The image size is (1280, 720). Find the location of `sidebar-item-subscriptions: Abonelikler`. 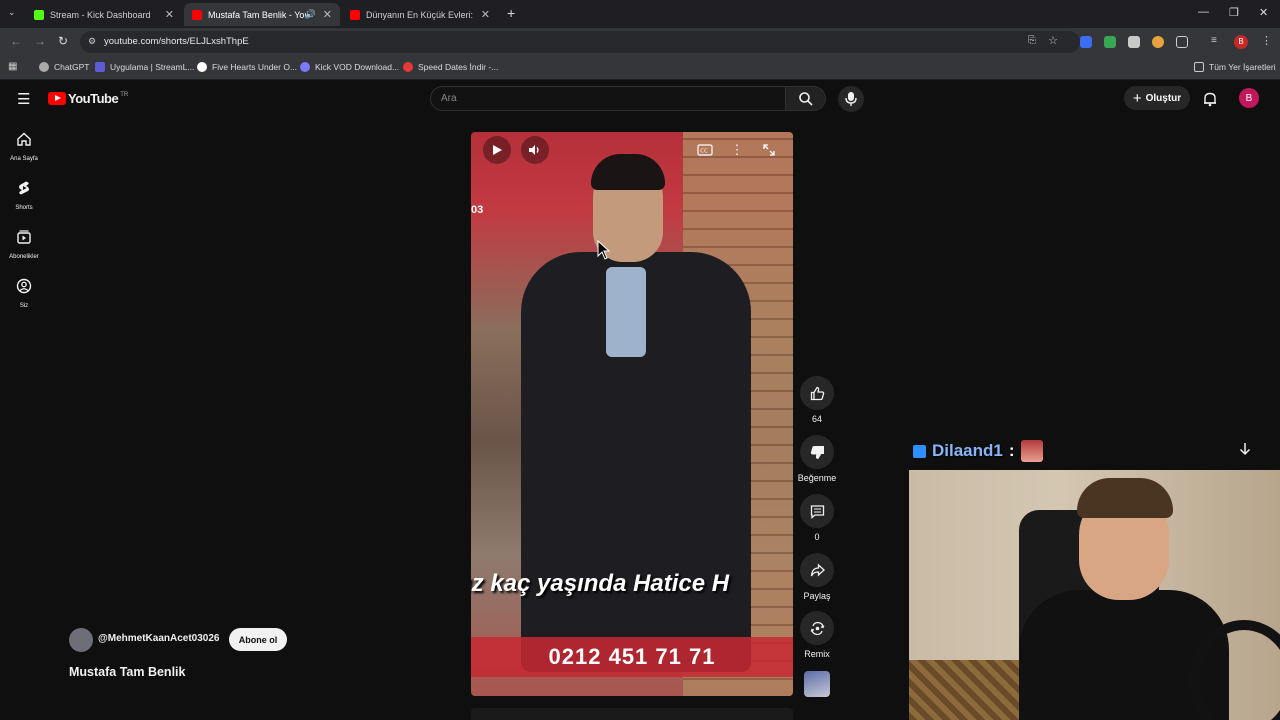

sidebar-item-subscriptions: Abonelikler is located at coordinates (24, 244).